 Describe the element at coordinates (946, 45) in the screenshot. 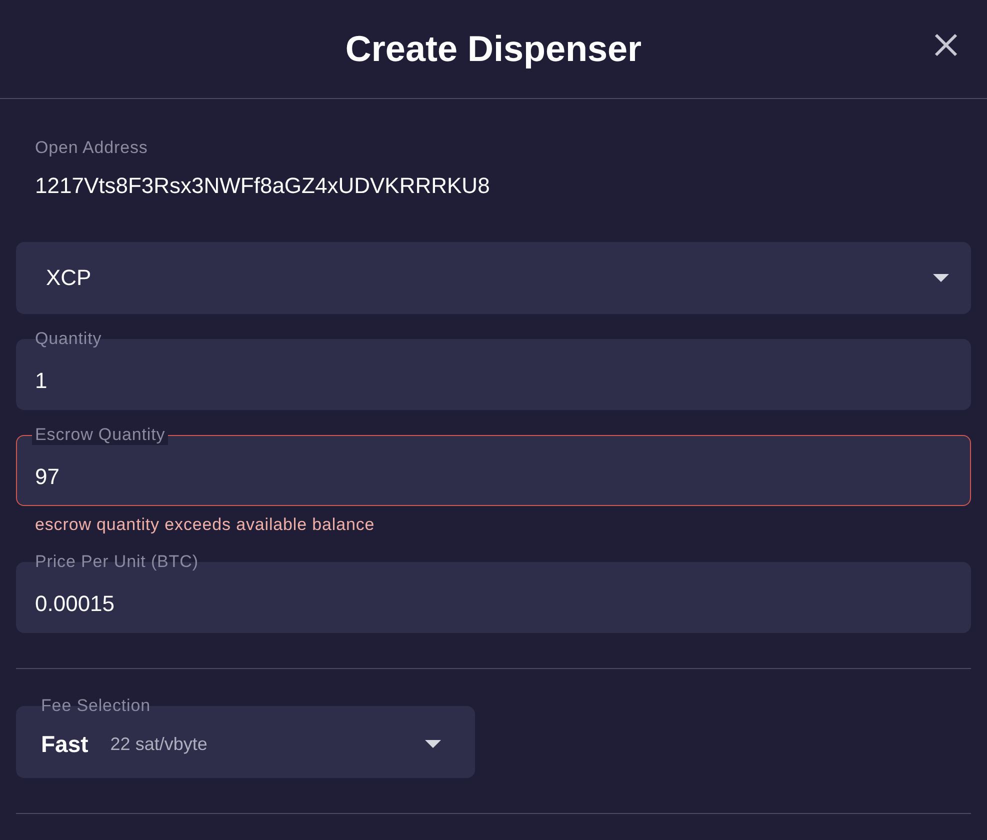

I see `close-icon` at that location.